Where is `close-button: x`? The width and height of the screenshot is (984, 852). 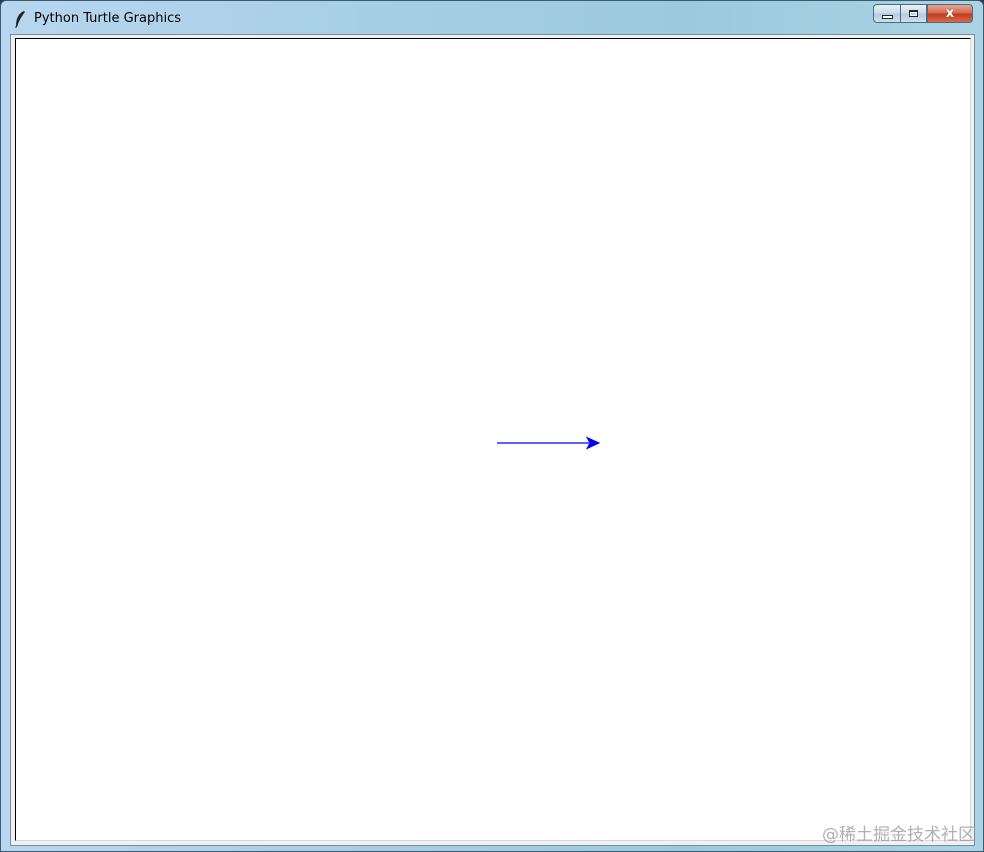 close-button: x is located at coordinates (950, 13).